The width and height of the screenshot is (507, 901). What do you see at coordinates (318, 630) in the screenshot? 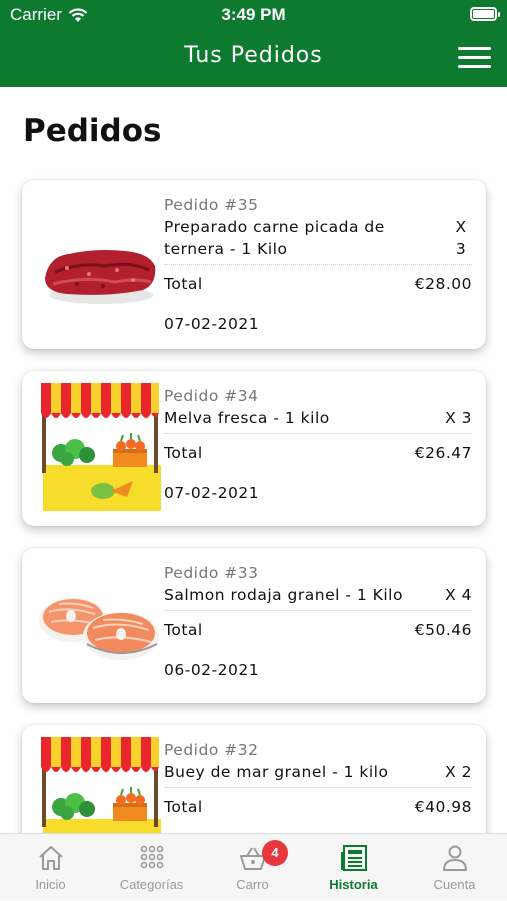
I see `total-row: Total €50.46` at bounding box center [318, 630].